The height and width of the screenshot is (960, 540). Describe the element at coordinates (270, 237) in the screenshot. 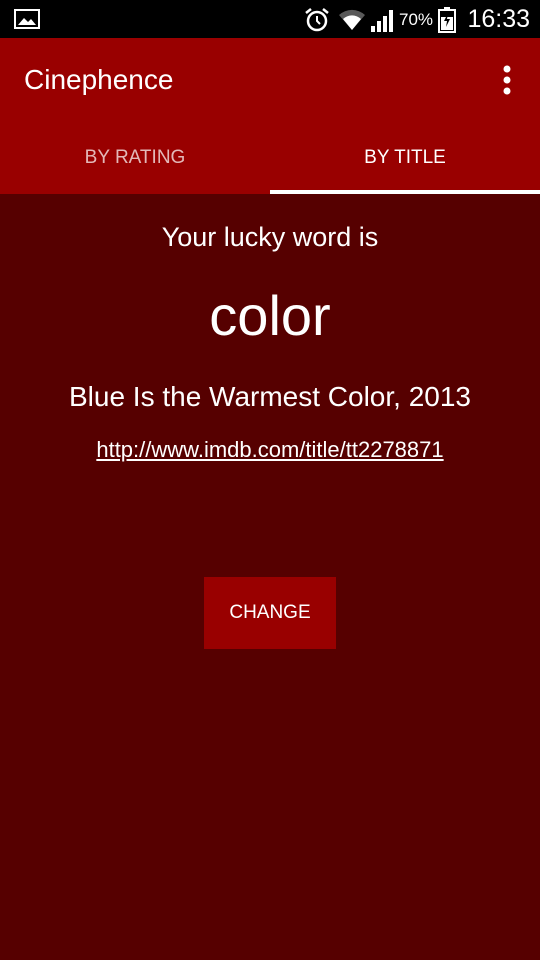

I see `lucky-word-label: Your lucky word is` at that location.